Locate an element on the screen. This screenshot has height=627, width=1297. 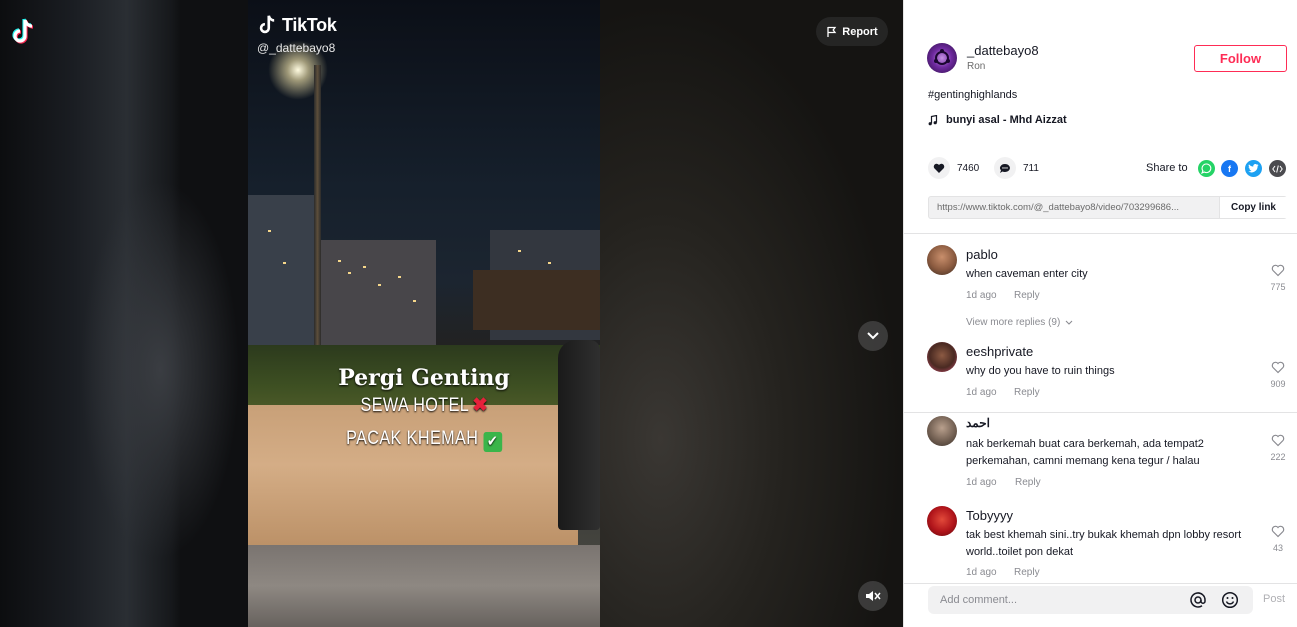
speaker-muted-icon is located at coordinates (873, 596).